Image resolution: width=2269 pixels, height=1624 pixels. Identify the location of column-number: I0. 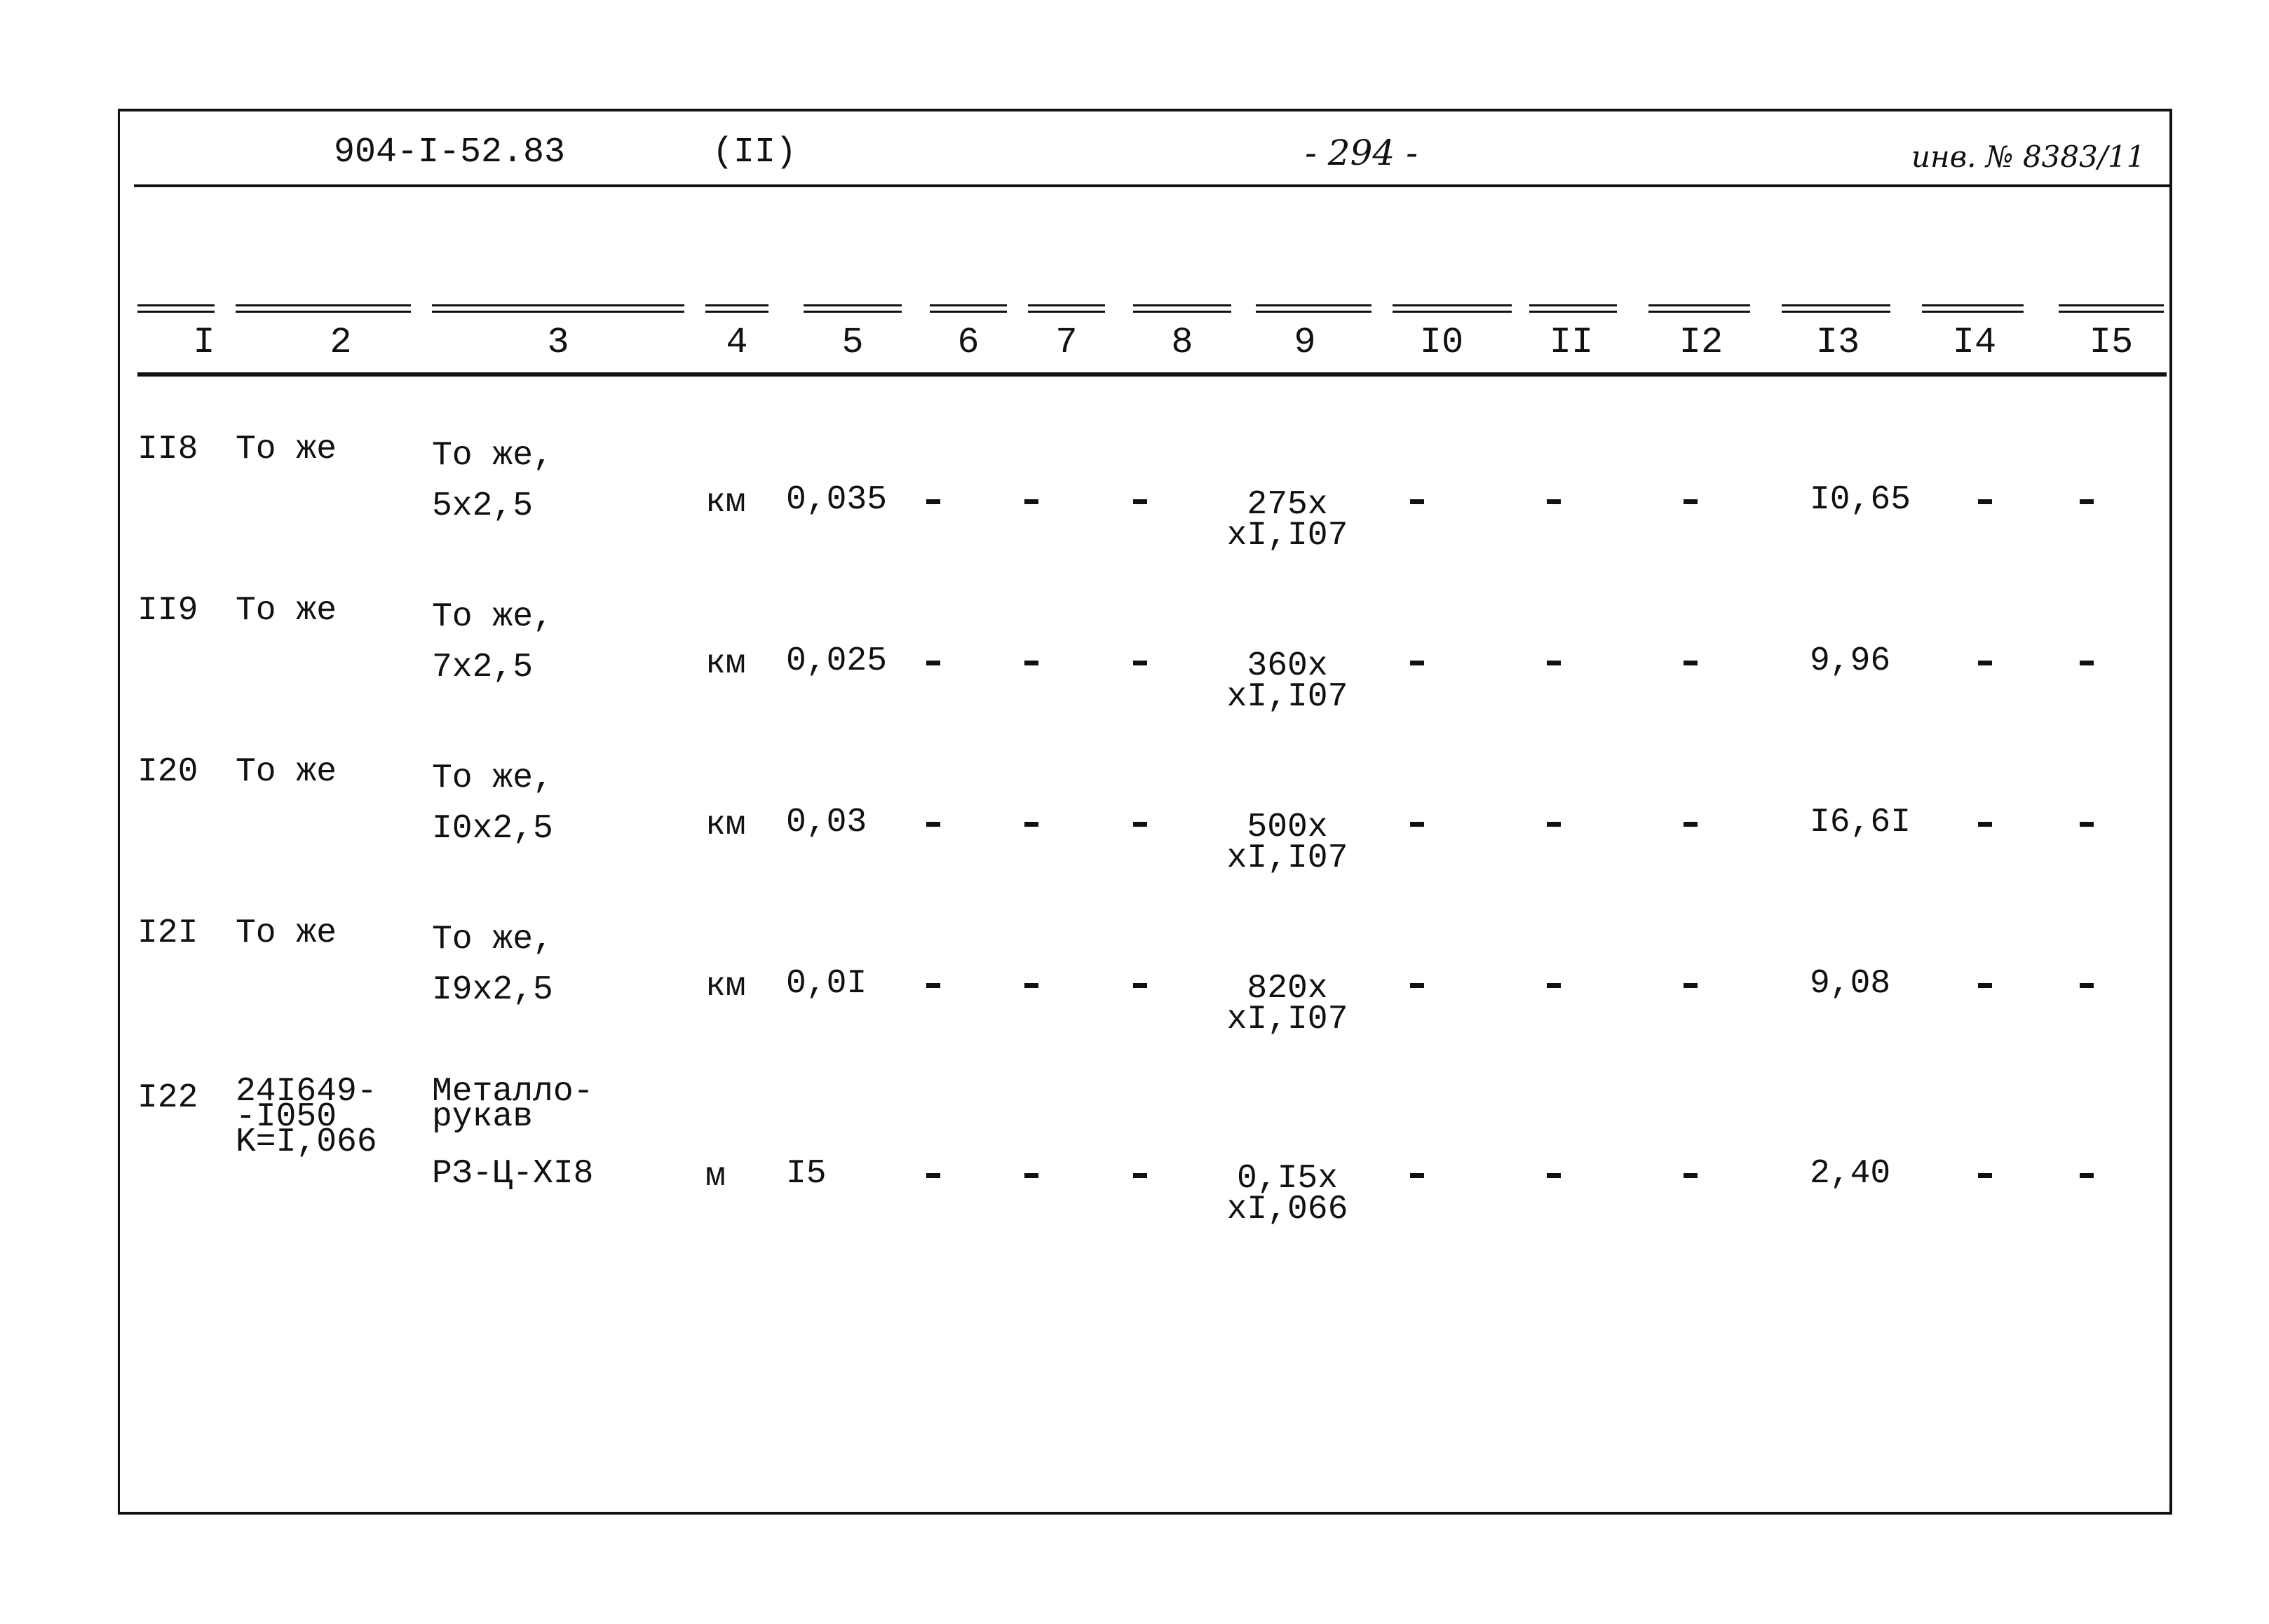
(1441, 342).